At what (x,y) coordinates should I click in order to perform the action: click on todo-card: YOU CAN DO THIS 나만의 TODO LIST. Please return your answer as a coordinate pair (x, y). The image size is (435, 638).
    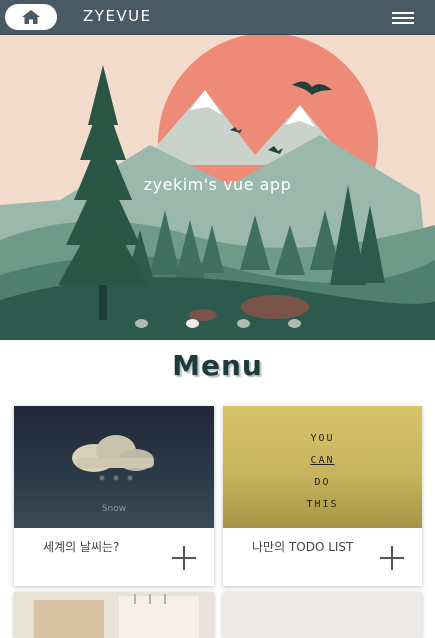
    Looking at the image, I should click on (322, 496).